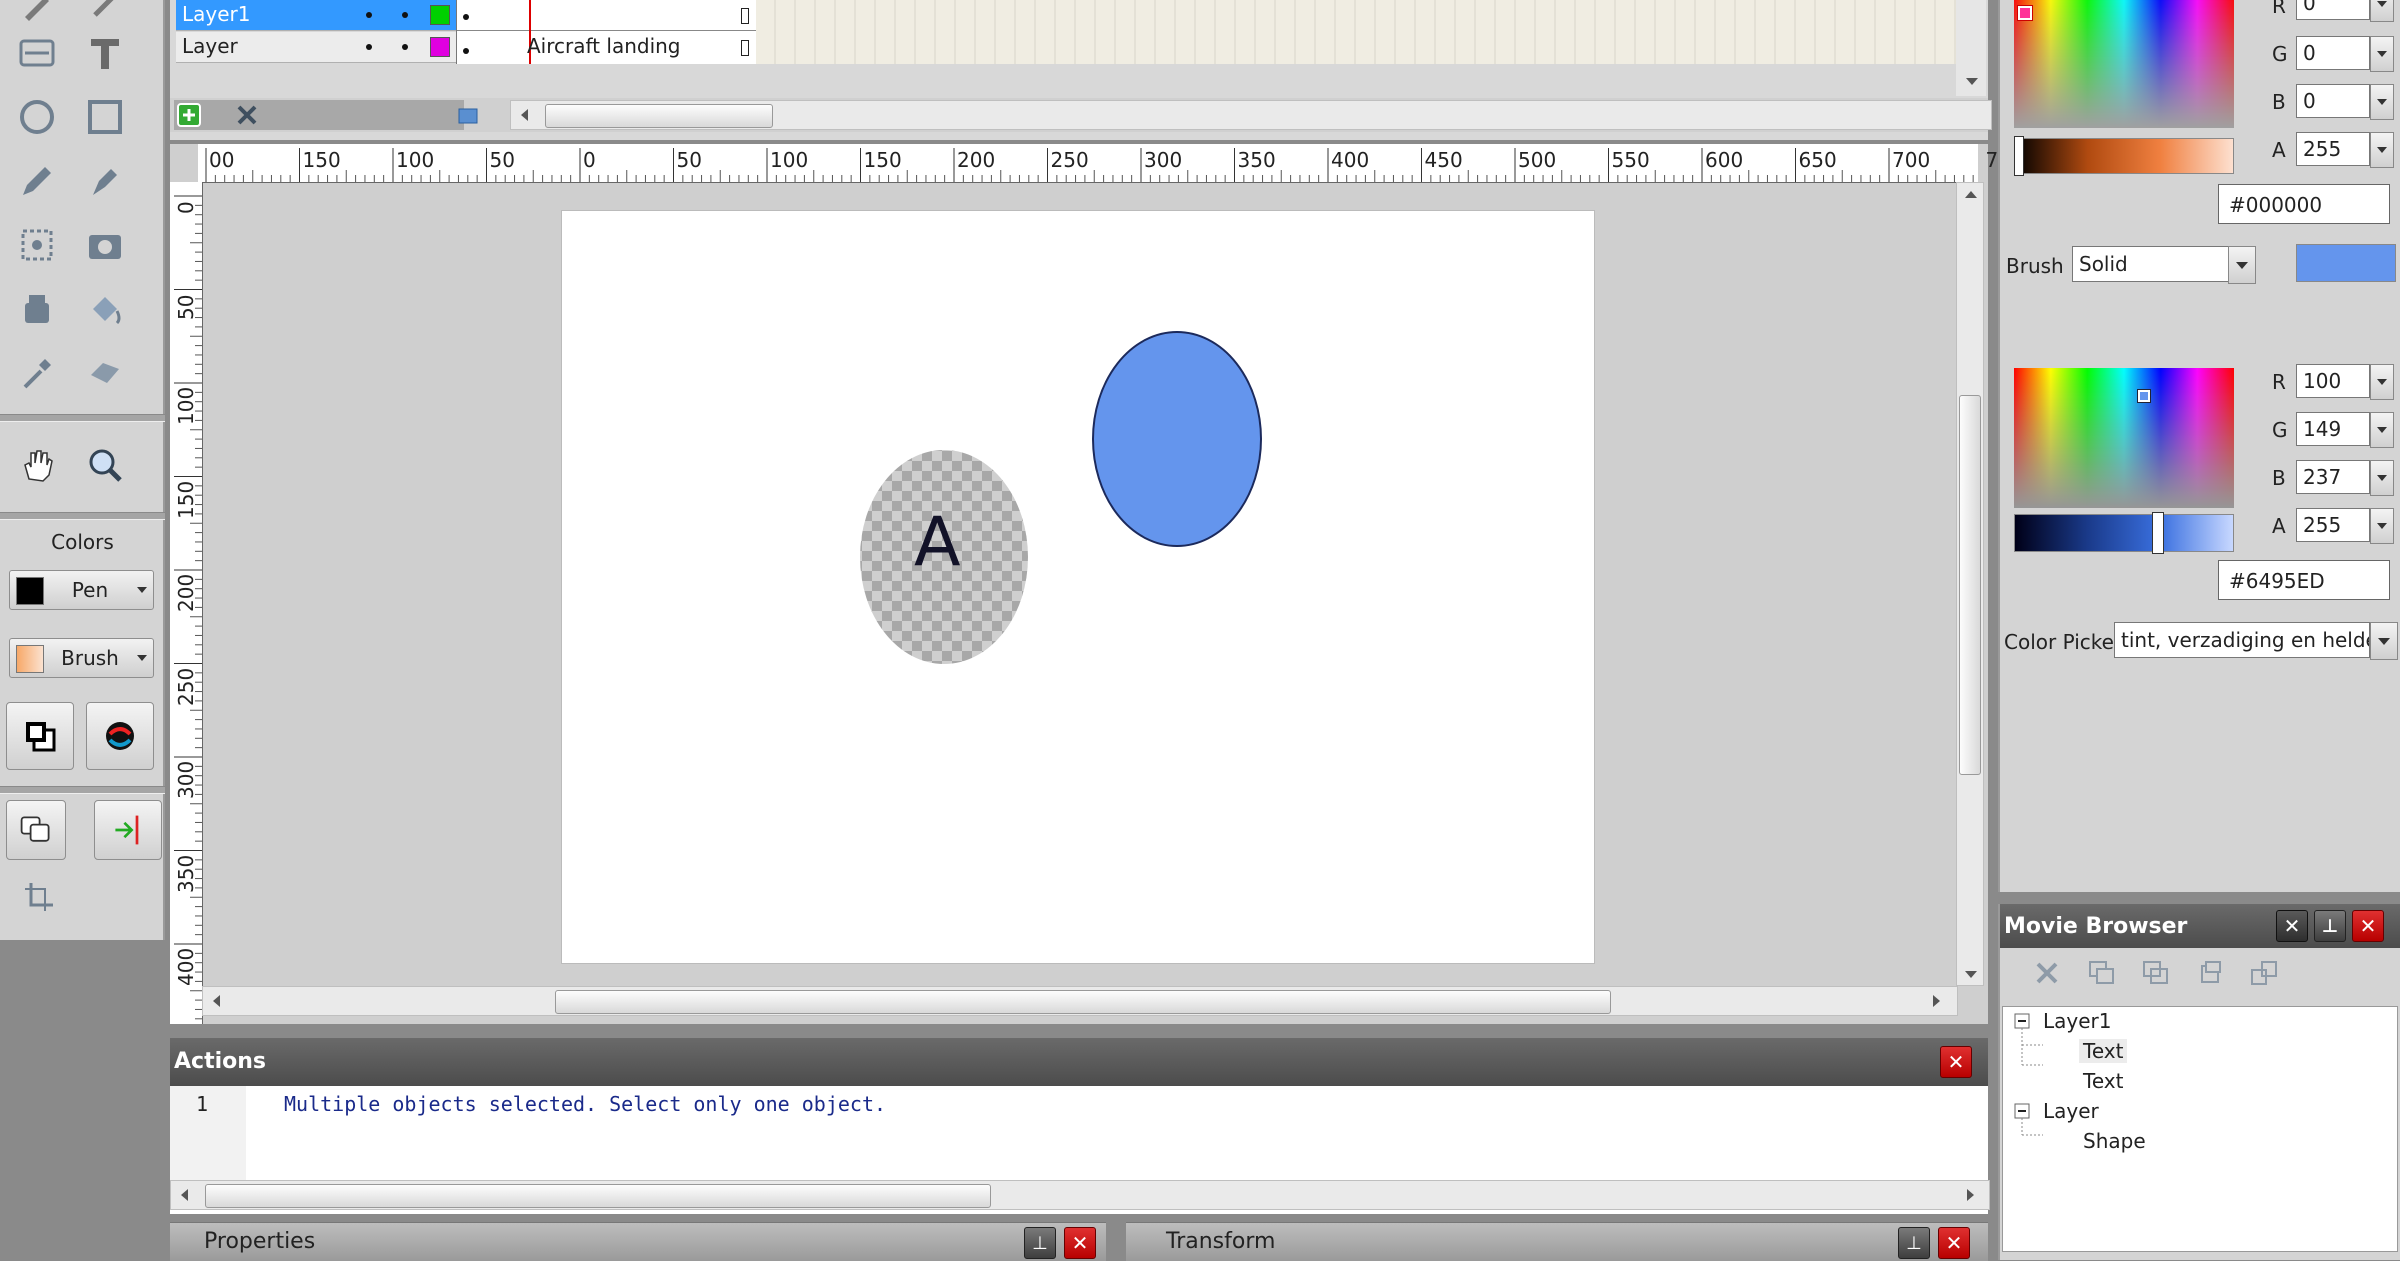 Image resolution: width=2400 pixels, height=1261 pixels. Describe the element at coordinates (37, 15) in the screenshot. I see `pencil-select-icon` at that location.